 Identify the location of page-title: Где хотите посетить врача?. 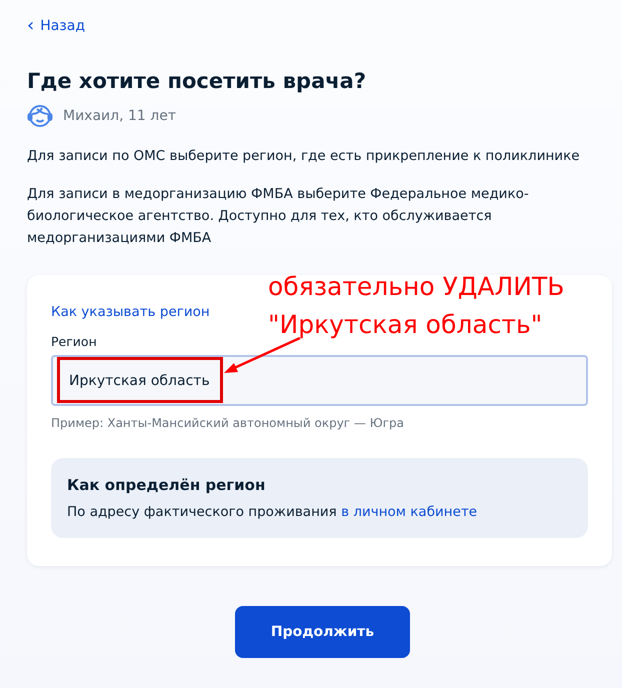
(197, 81).